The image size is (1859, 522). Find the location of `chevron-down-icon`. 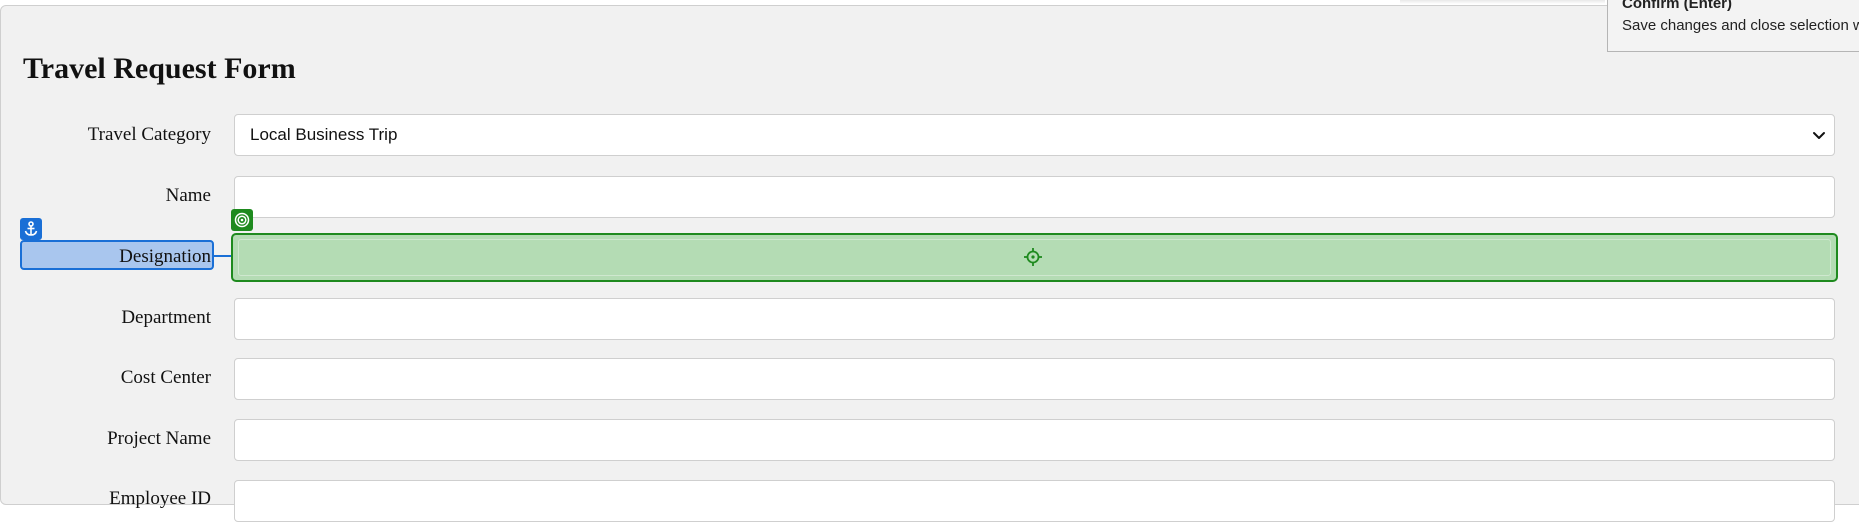

chevron-down-icon is located at coordinates (1819, 135).